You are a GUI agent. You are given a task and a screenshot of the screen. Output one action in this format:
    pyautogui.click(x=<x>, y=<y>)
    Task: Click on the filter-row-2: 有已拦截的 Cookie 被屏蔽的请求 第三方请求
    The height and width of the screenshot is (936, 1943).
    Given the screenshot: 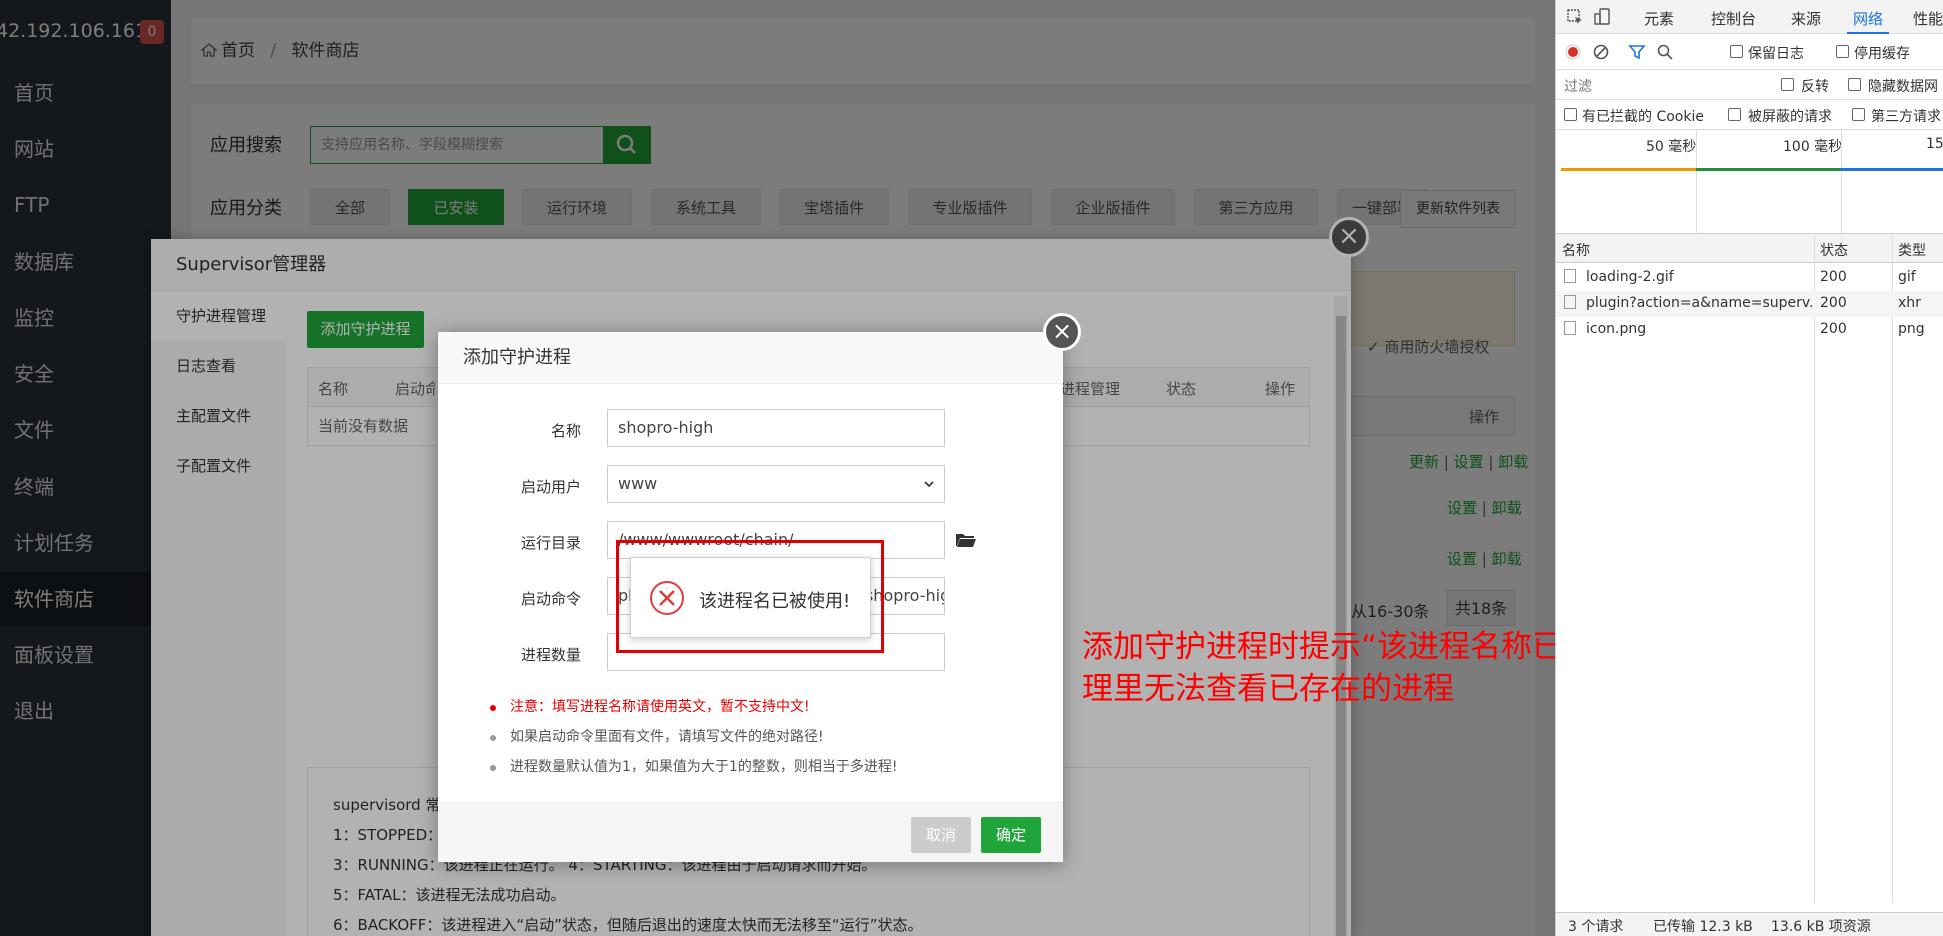 What is the action you would take?
    pyautogui.click(x=1749, y=115)
    